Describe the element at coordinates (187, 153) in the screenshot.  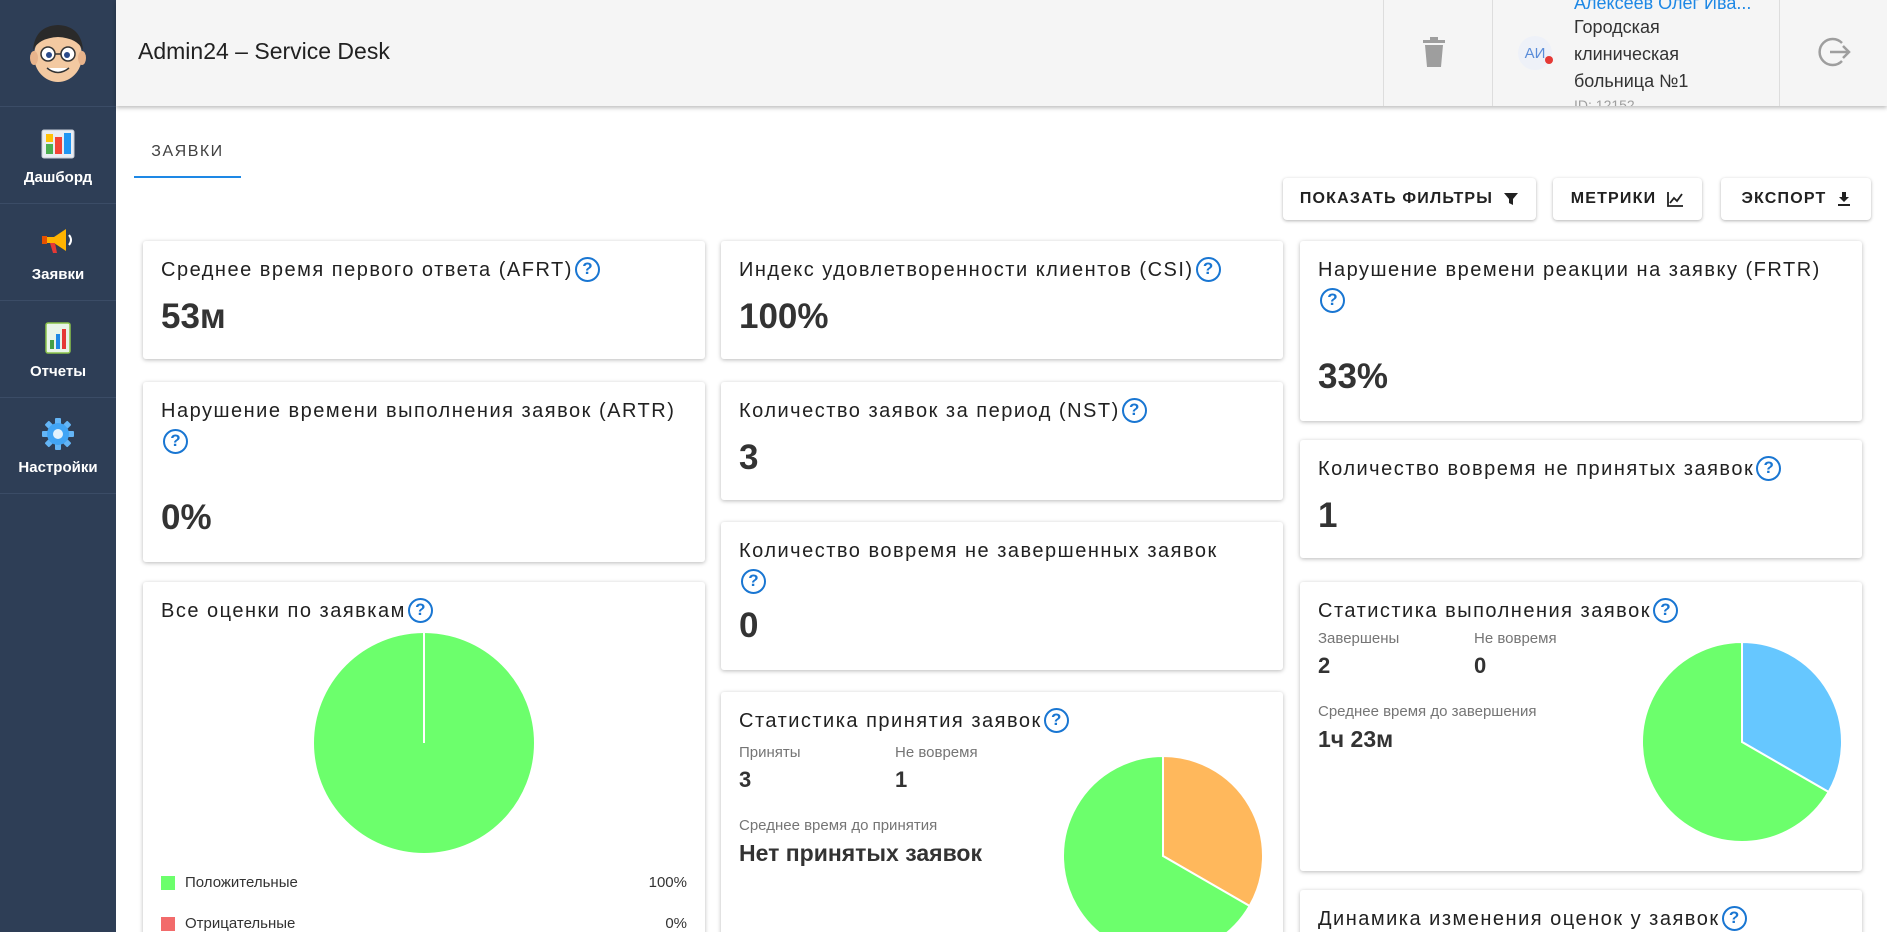
I see `tab-tickets: ЗАЯВКИ` at that location.